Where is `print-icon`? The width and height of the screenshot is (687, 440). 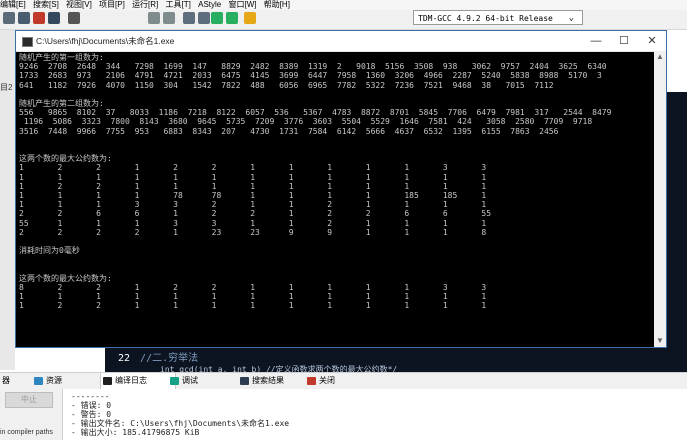 print-icon is located at coordinates (74, 18).